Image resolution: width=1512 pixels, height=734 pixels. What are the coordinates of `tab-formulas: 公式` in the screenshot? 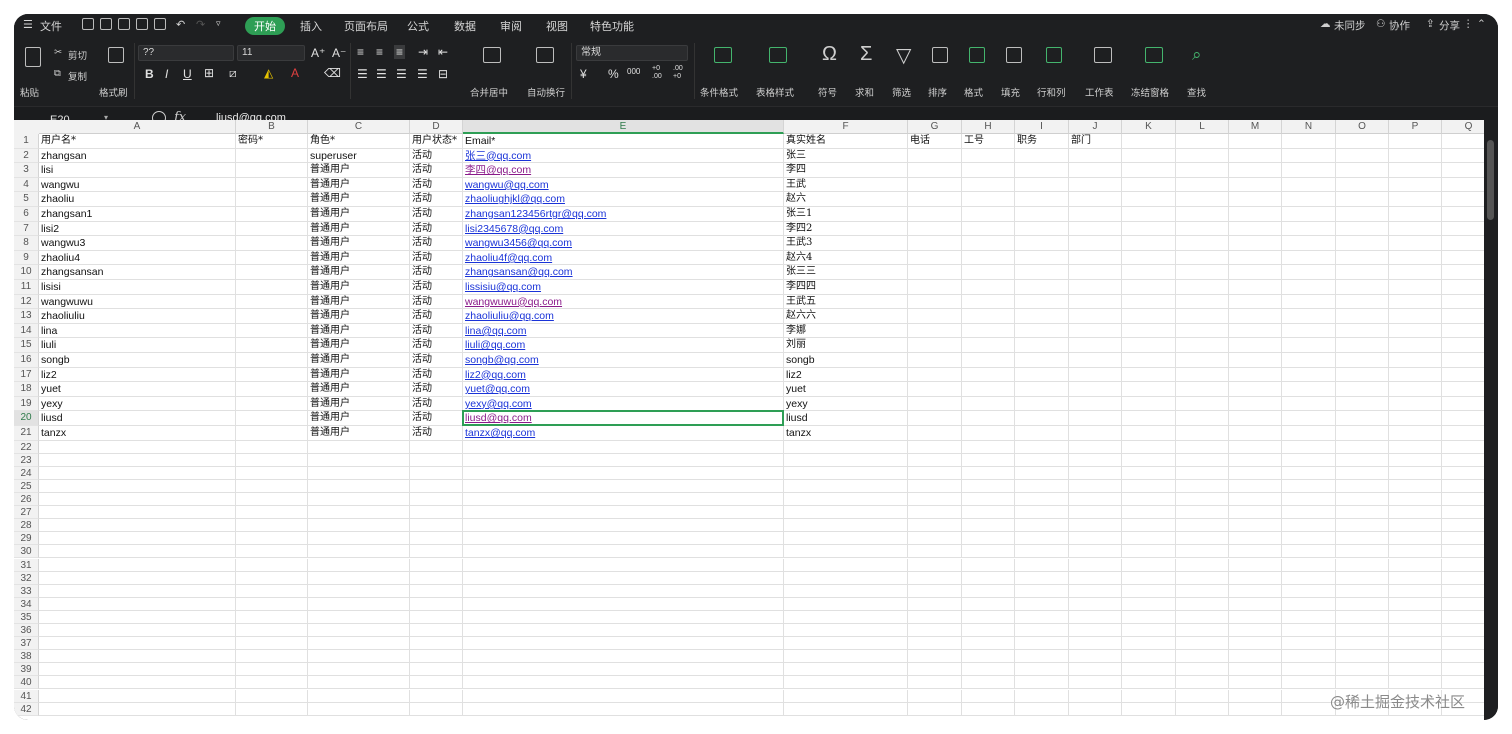 It's located at (418, 26).